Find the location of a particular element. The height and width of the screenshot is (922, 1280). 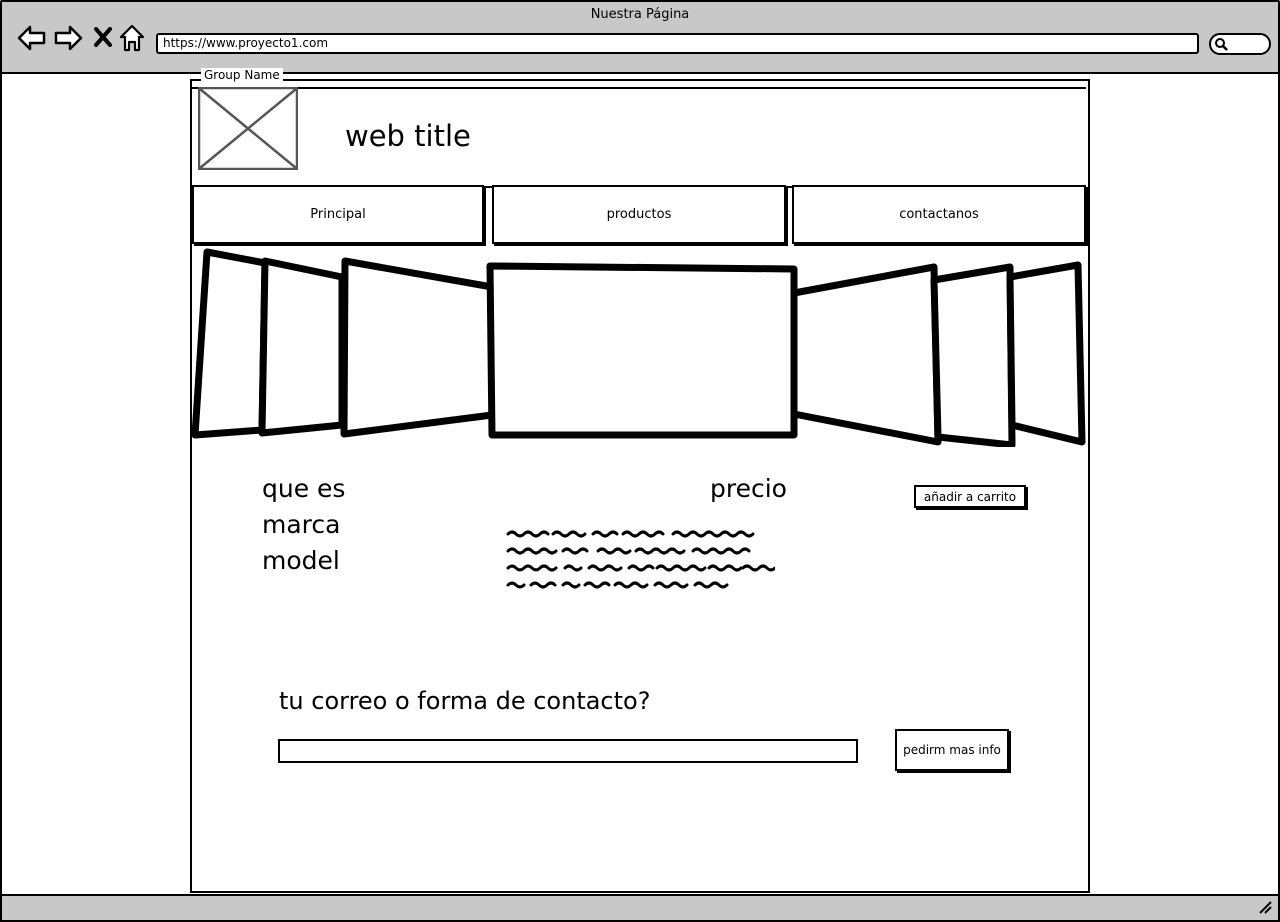

search-icon is located at coordinates (1221, 44).